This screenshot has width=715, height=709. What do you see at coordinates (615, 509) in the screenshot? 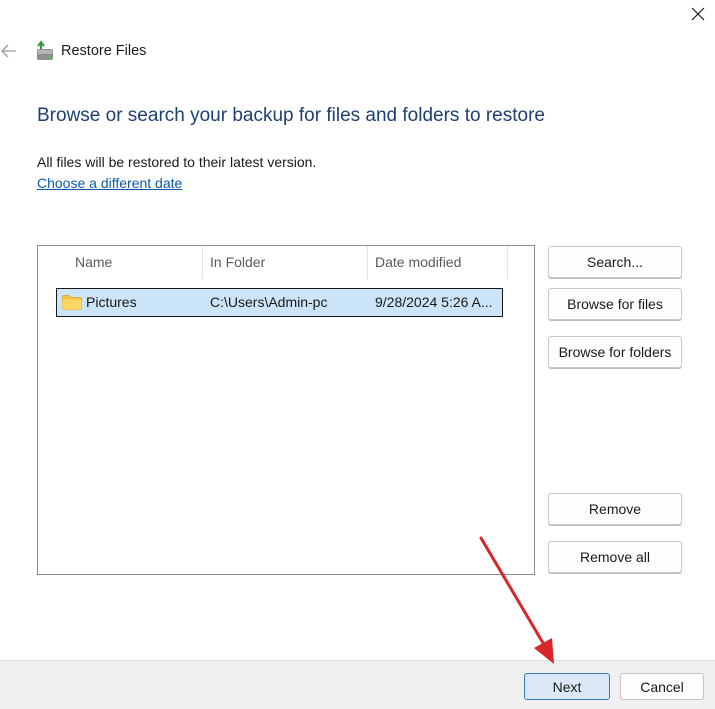
I see `remove-button: Remove` at bounding box center [615, 509].